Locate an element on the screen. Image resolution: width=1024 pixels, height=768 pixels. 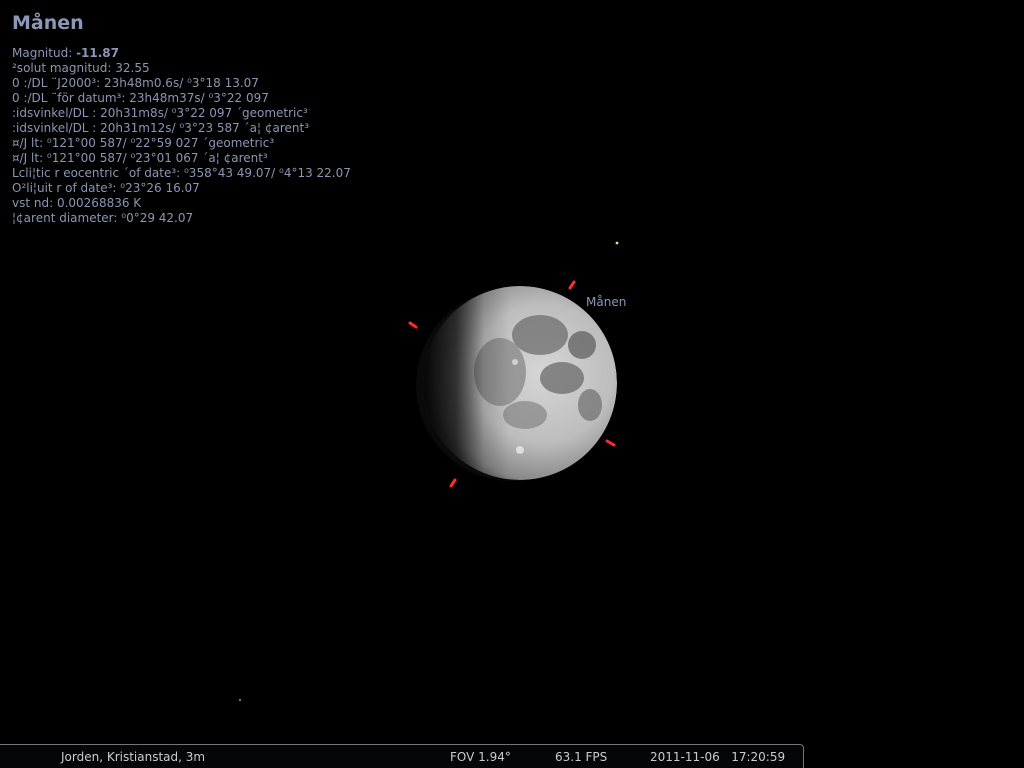
info-line: 0 :/DL ¨J2000³: 23h48m0.6s/ ⁰3°18 13.07 is located at coordinates (135, 83).